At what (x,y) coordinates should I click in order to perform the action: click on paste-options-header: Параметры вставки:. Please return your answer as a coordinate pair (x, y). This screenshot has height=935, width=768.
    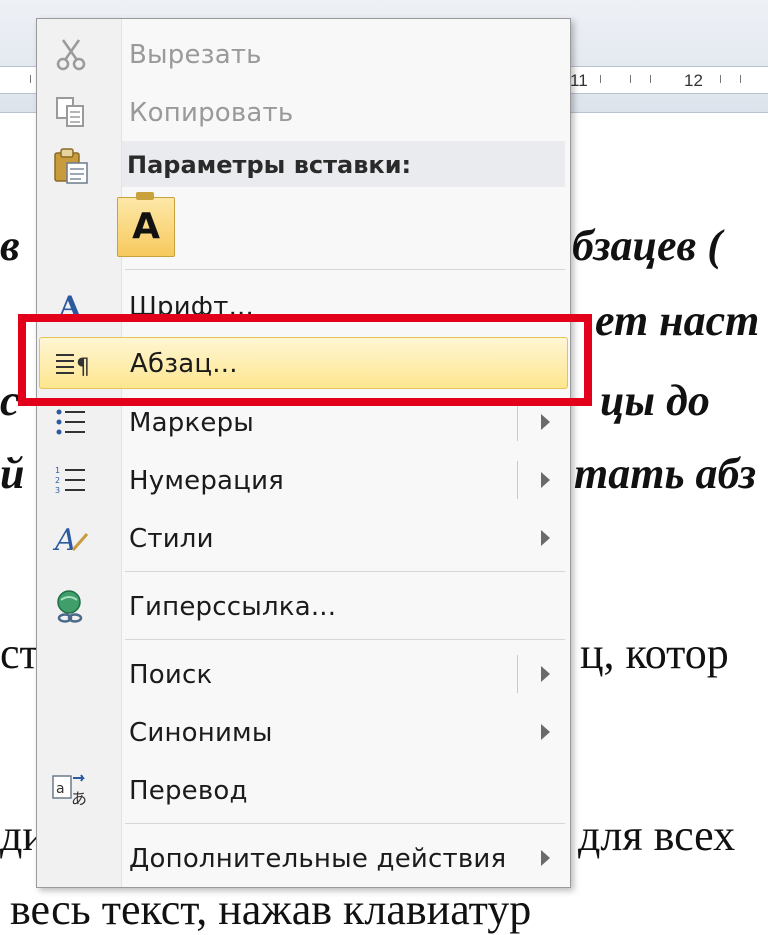
    Looking at the image, I should click on (343, 164).